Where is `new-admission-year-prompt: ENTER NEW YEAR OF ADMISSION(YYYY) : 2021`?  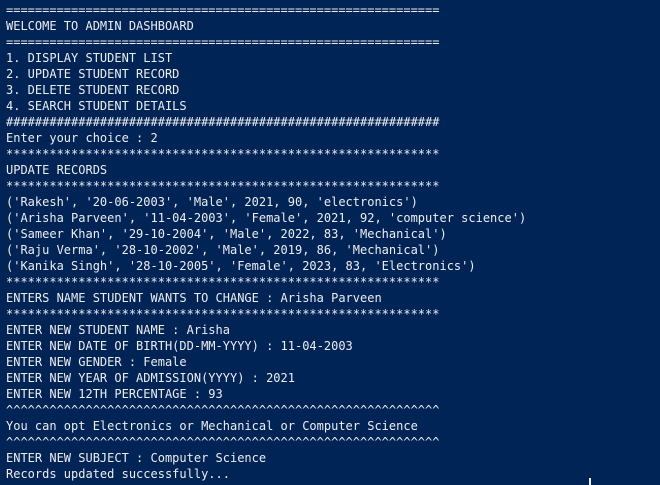
new-admission-year-prompt: ENTER NEW YEAR OF ADMISSION(YYYY) : 2021 is located at coordinates (150, 378).